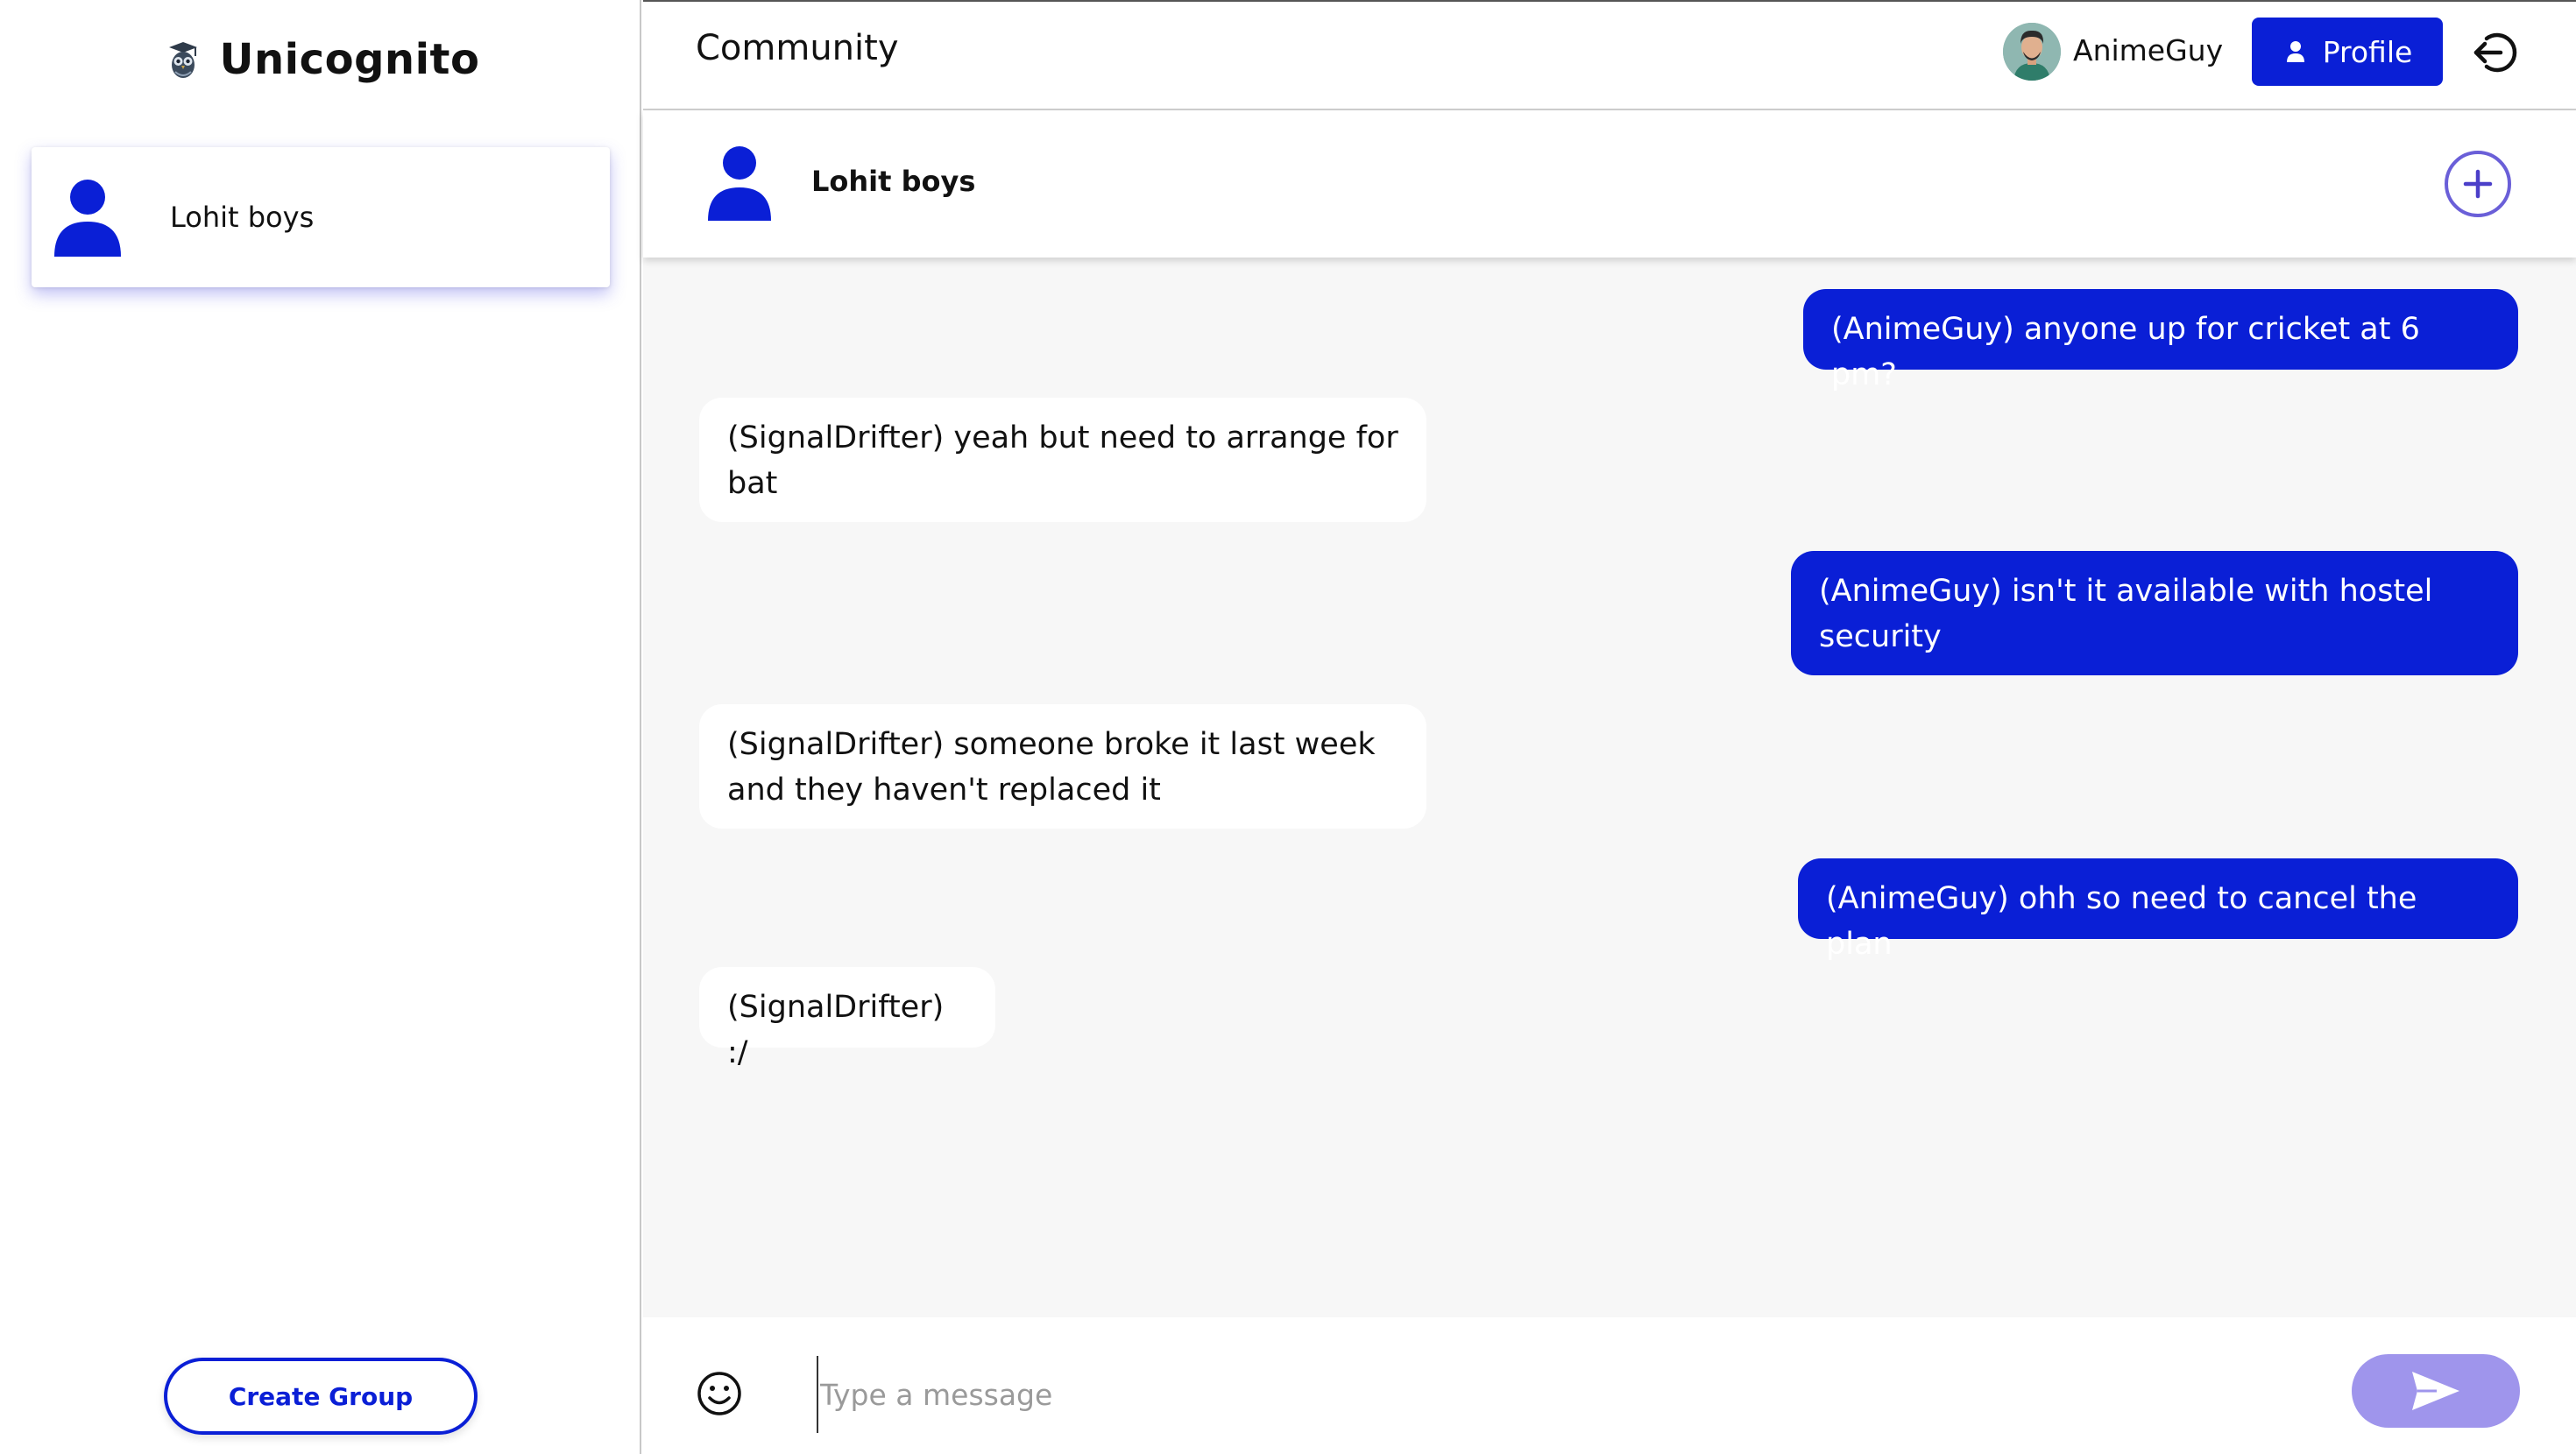  I want to click on app-name: Unicognito, so click(349, 59).